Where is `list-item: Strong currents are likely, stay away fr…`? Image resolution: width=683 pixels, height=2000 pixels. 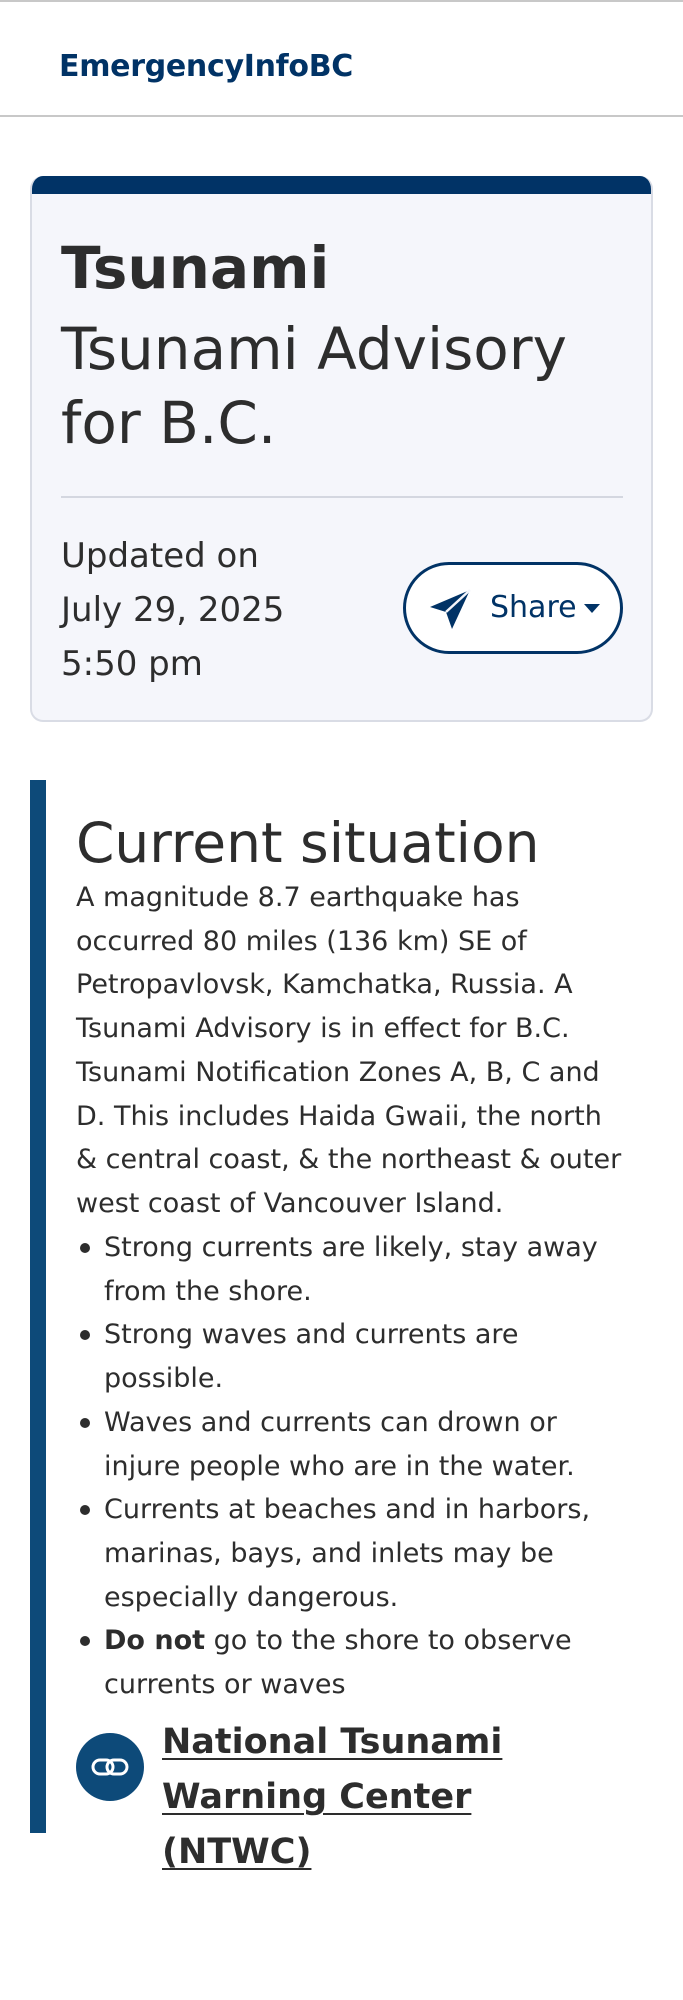
list-item: Strong currents are likely, stay away fr… is located at coordinates (326, 1269).